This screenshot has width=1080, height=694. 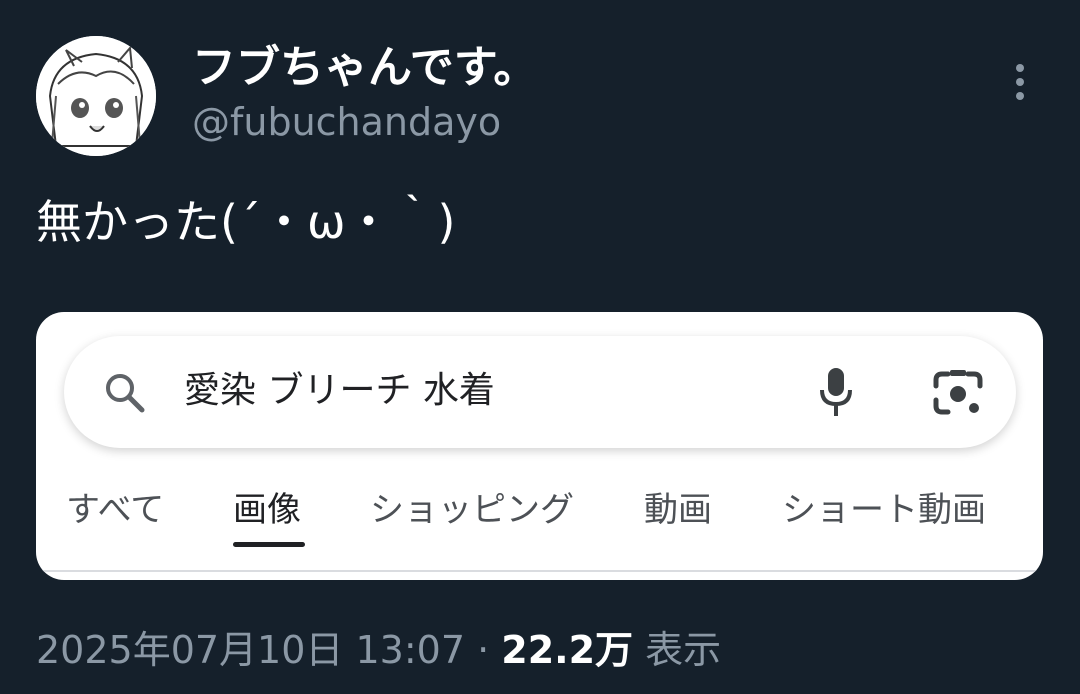 I want to click on tab-images: 画像, so click(x=267, y=510).